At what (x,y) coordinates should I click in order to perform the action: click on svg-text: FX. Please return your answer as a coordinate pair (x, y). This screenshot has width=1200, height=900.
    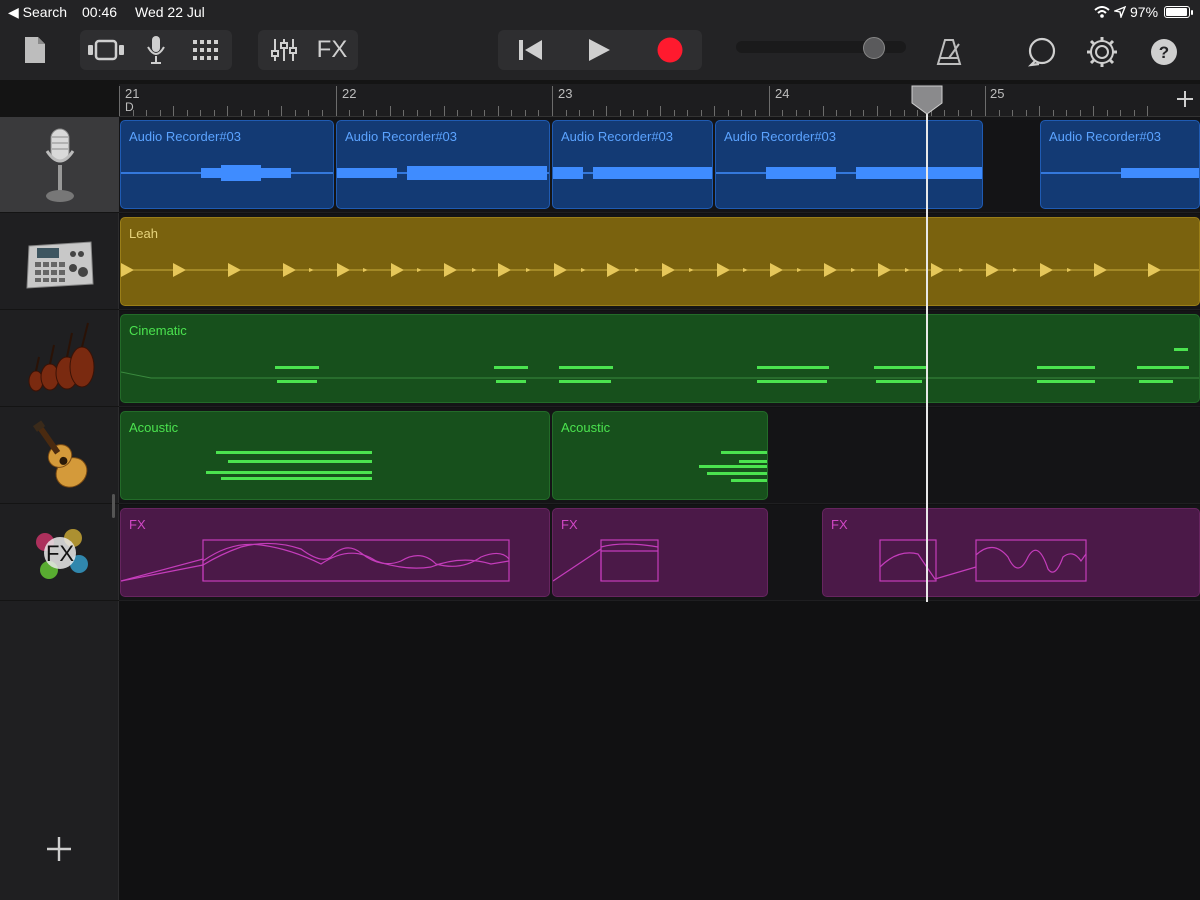
    Looking at the image, I should click on (59, 553).